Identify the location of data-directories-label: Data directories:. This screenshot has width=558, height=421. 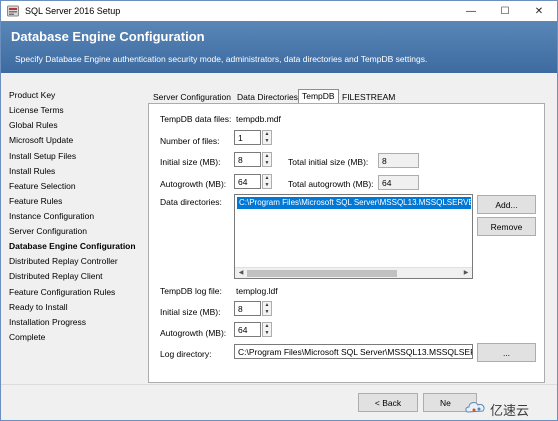
(191, 202).